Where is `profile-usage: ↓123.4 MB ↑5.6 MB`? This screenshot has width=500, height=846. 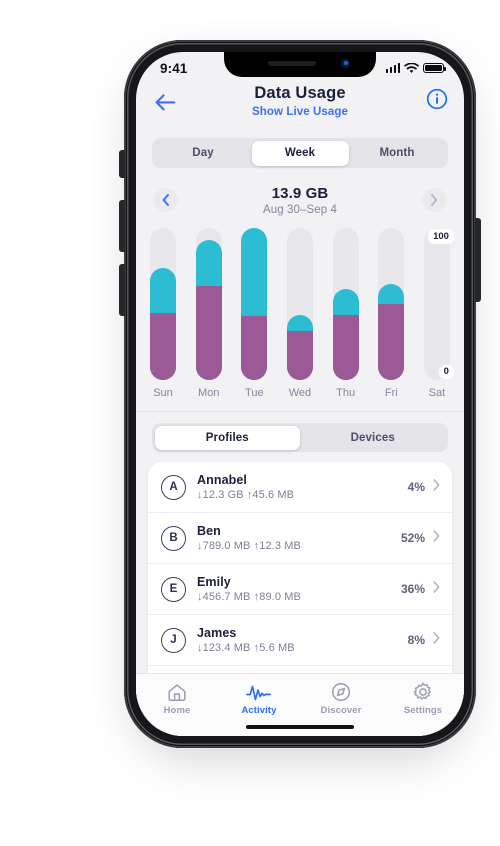
profile-usage: ↓123.4 MB ↑5.6 MB is located at coordinates (246, 648).